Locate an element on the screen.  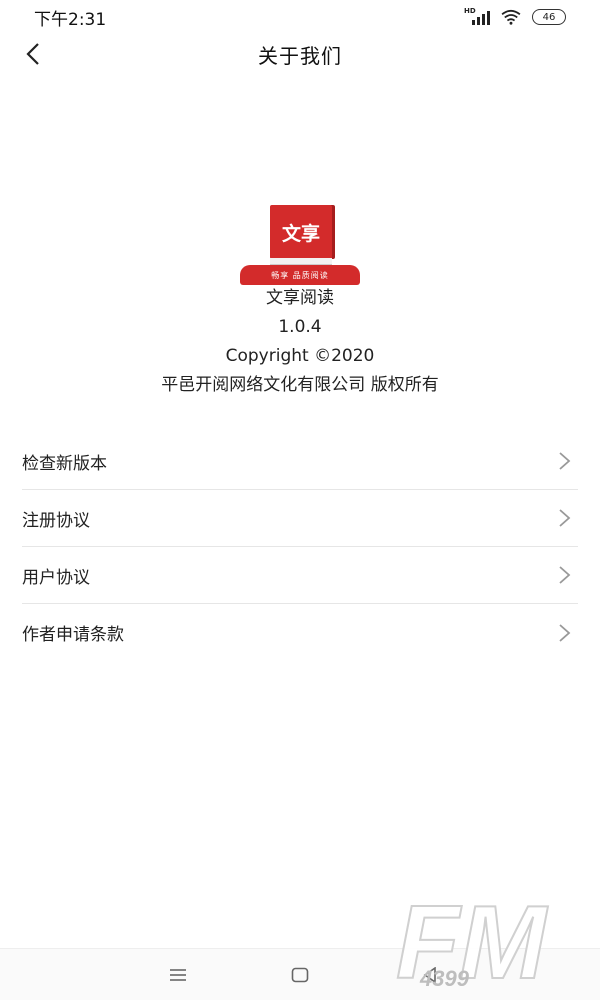
app-logo: 文享 畅享 品质阅读 is located at coordinates (300, 245).